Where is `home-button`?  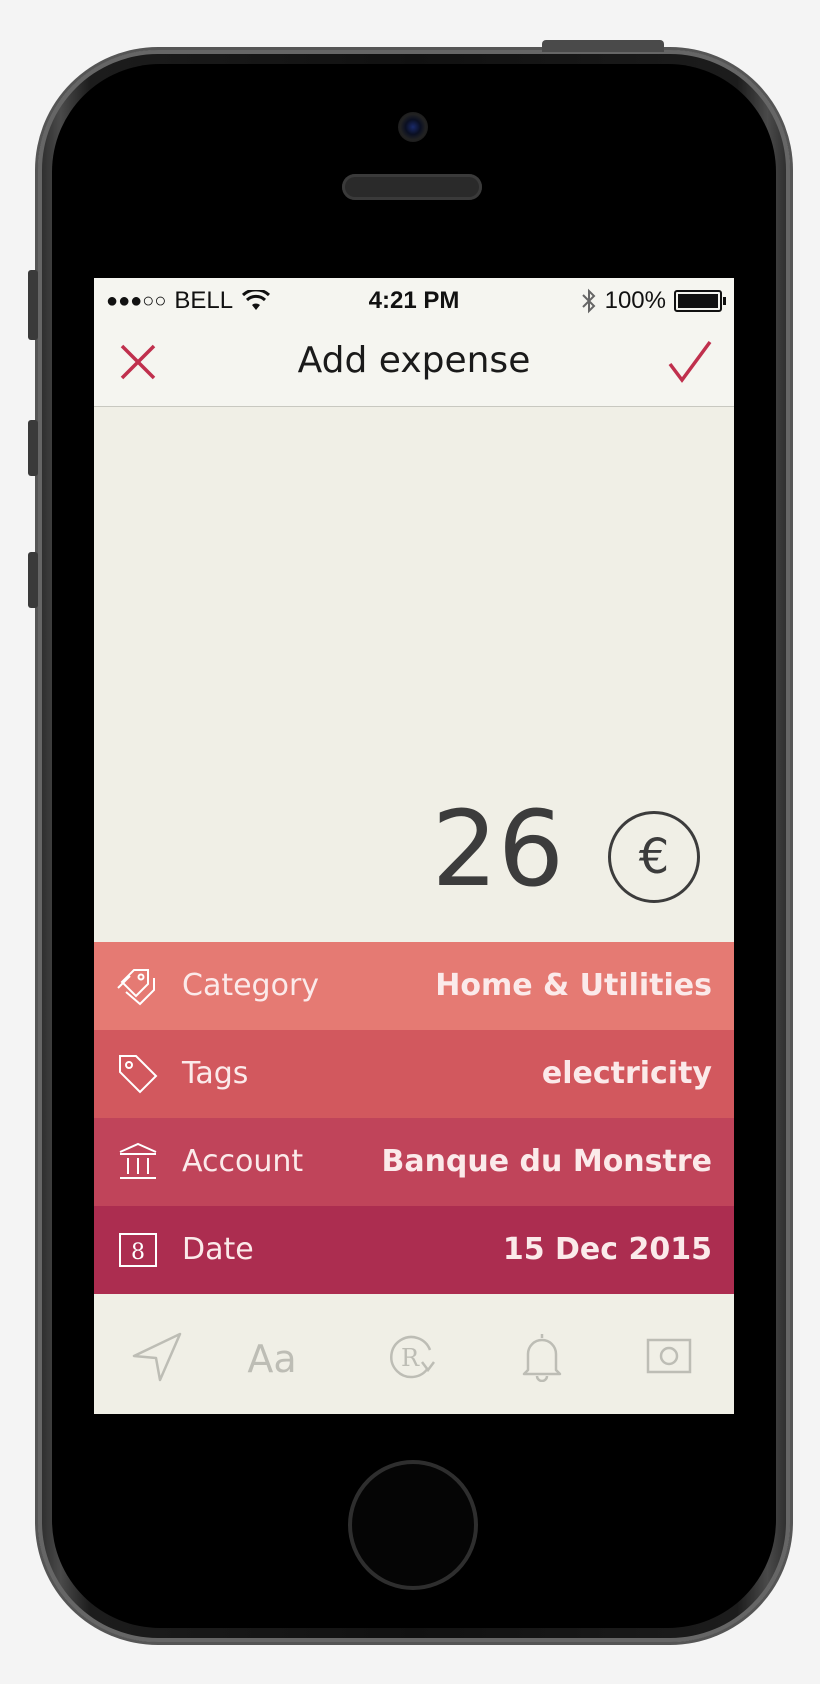
home-button is located at coordinates (413, 1525).